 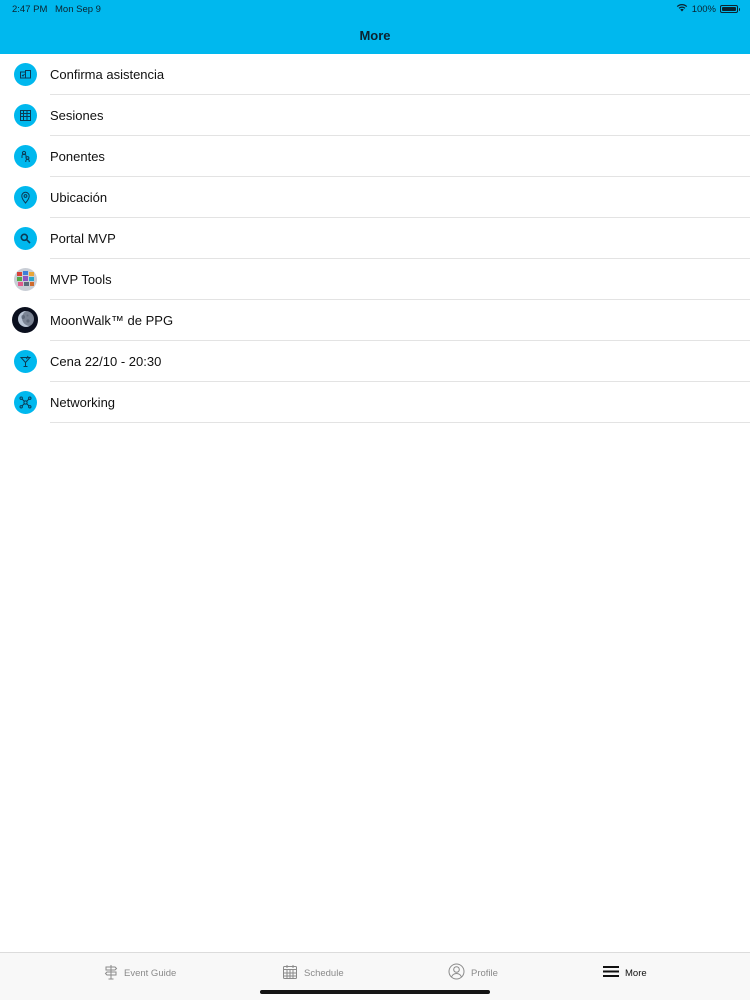 I want to click on menu-item-label: Confirma asistencia, so click(x=107, y=74).